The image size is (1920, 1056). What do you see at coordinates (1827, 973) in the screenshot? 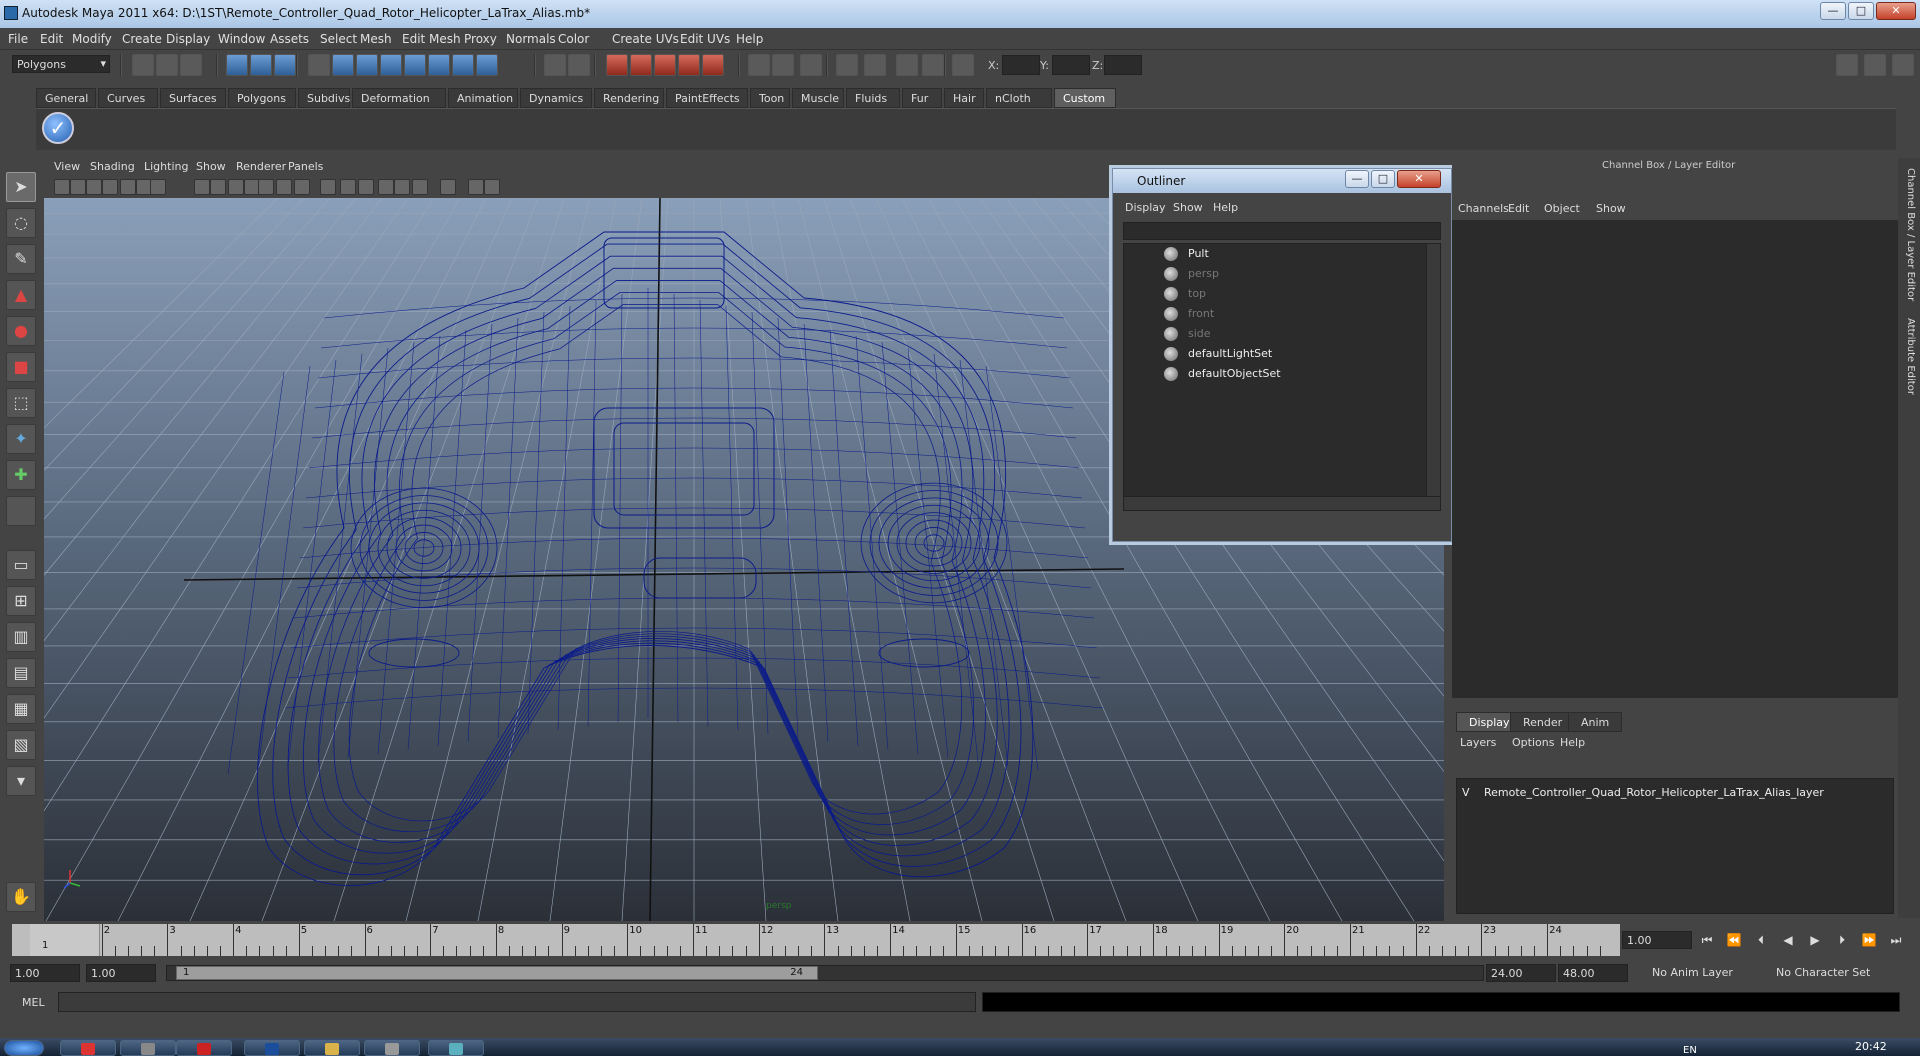
I see `character-set-dropdown: No Character Set` at bounding box center [1827, 973].